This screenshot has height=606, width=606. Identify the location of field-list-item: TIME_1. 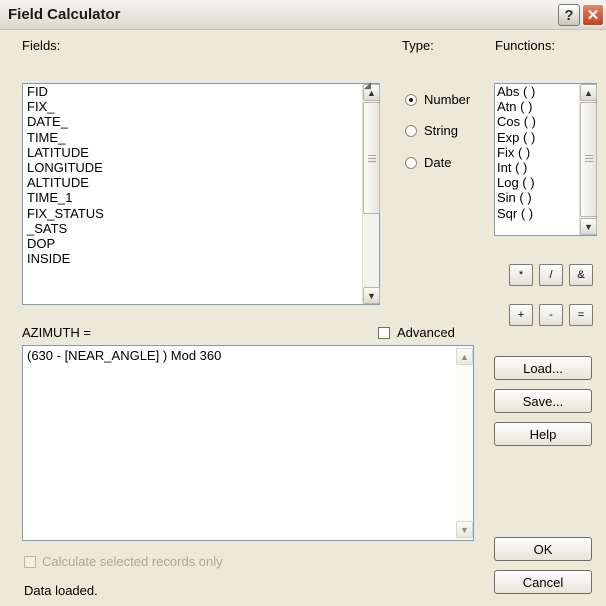
(65, 197).